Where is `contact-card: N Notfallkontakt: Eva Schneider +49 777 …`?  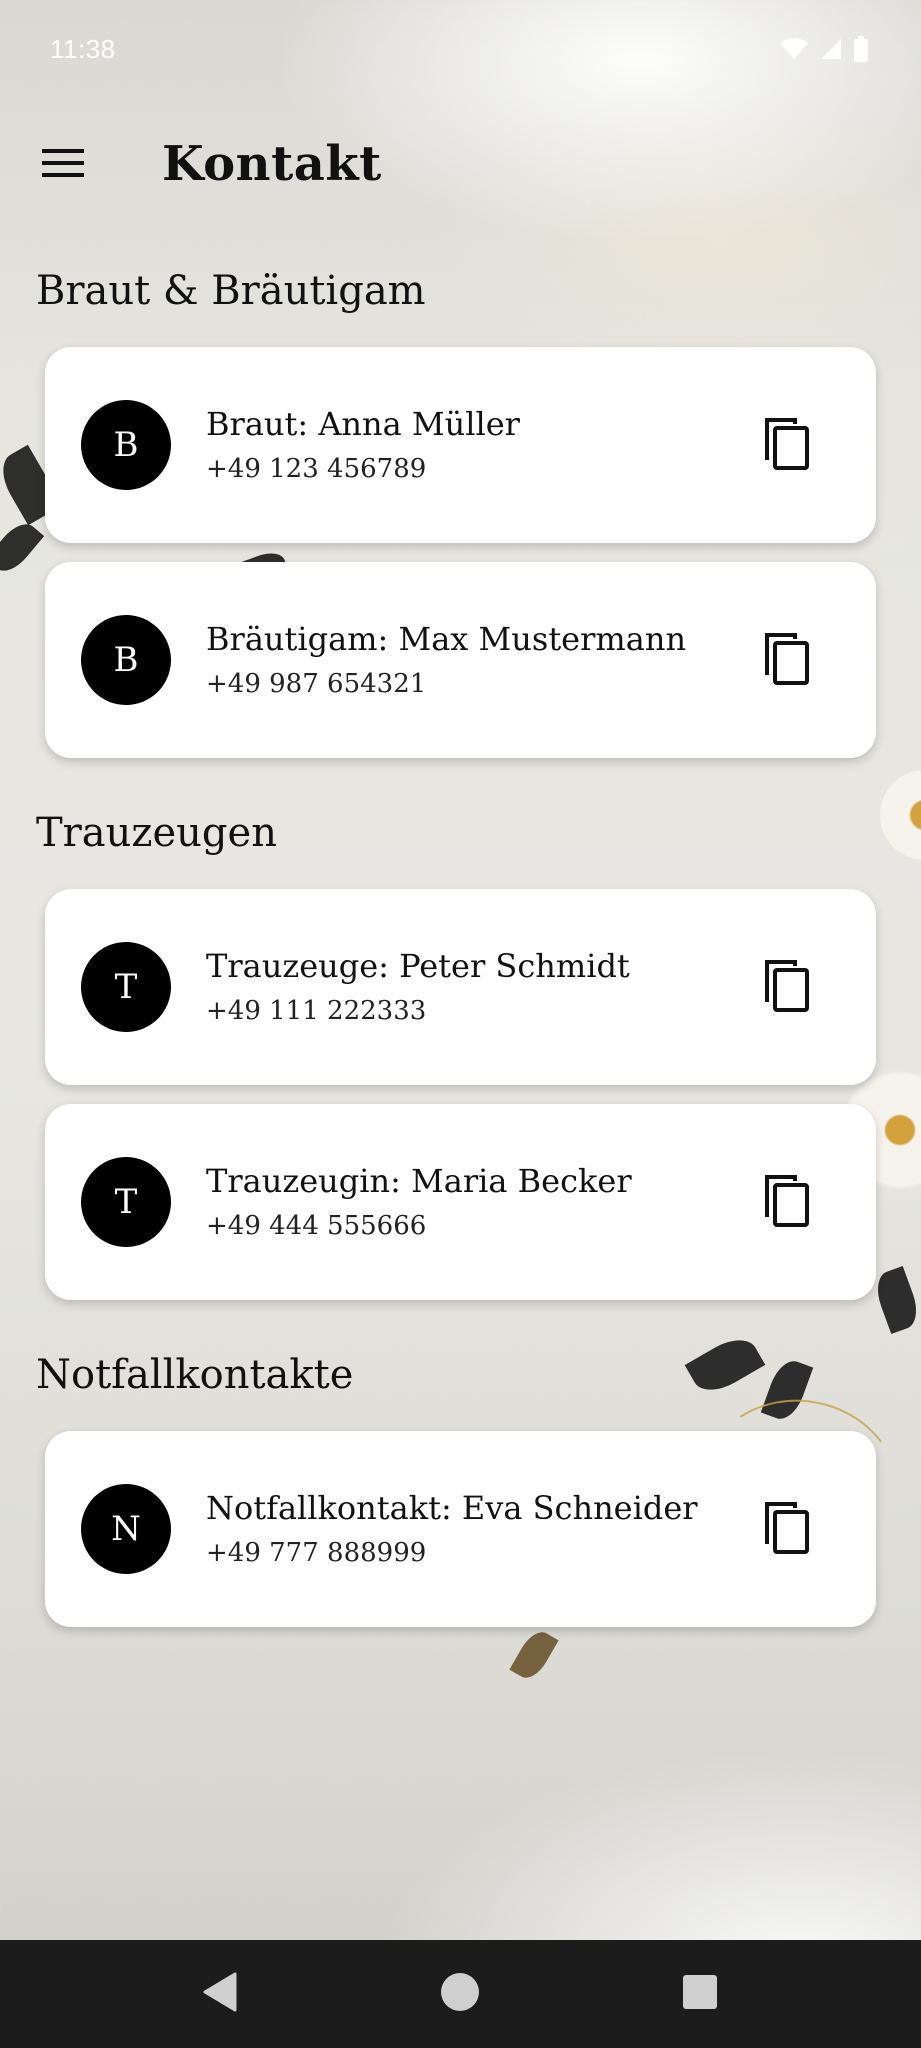
contact-card: N Notfallkontakt: Eva Schneider +49 777 … is located at coordinates (460, 1529).